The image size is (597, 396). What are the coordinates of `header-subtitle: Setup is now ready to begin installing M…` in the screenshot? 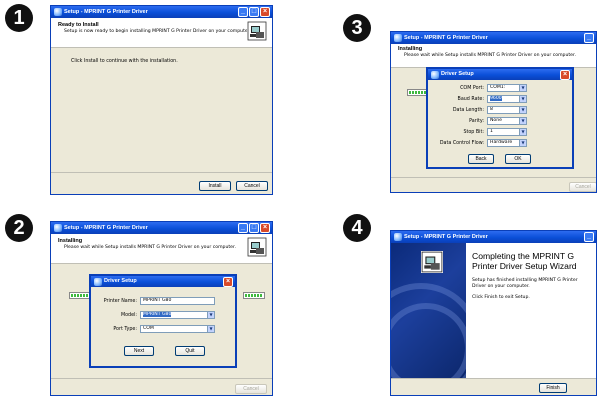 It's located at (157, 31).